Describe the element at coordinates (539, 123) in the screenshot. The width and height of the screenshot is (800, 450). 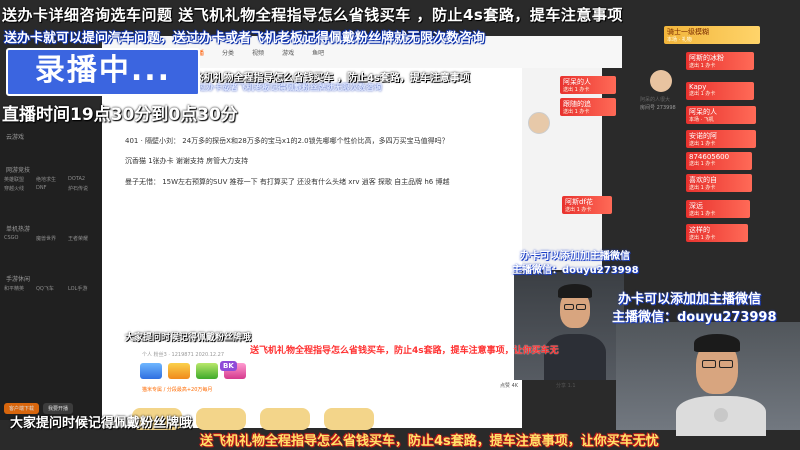
I see `avatar` at that location.